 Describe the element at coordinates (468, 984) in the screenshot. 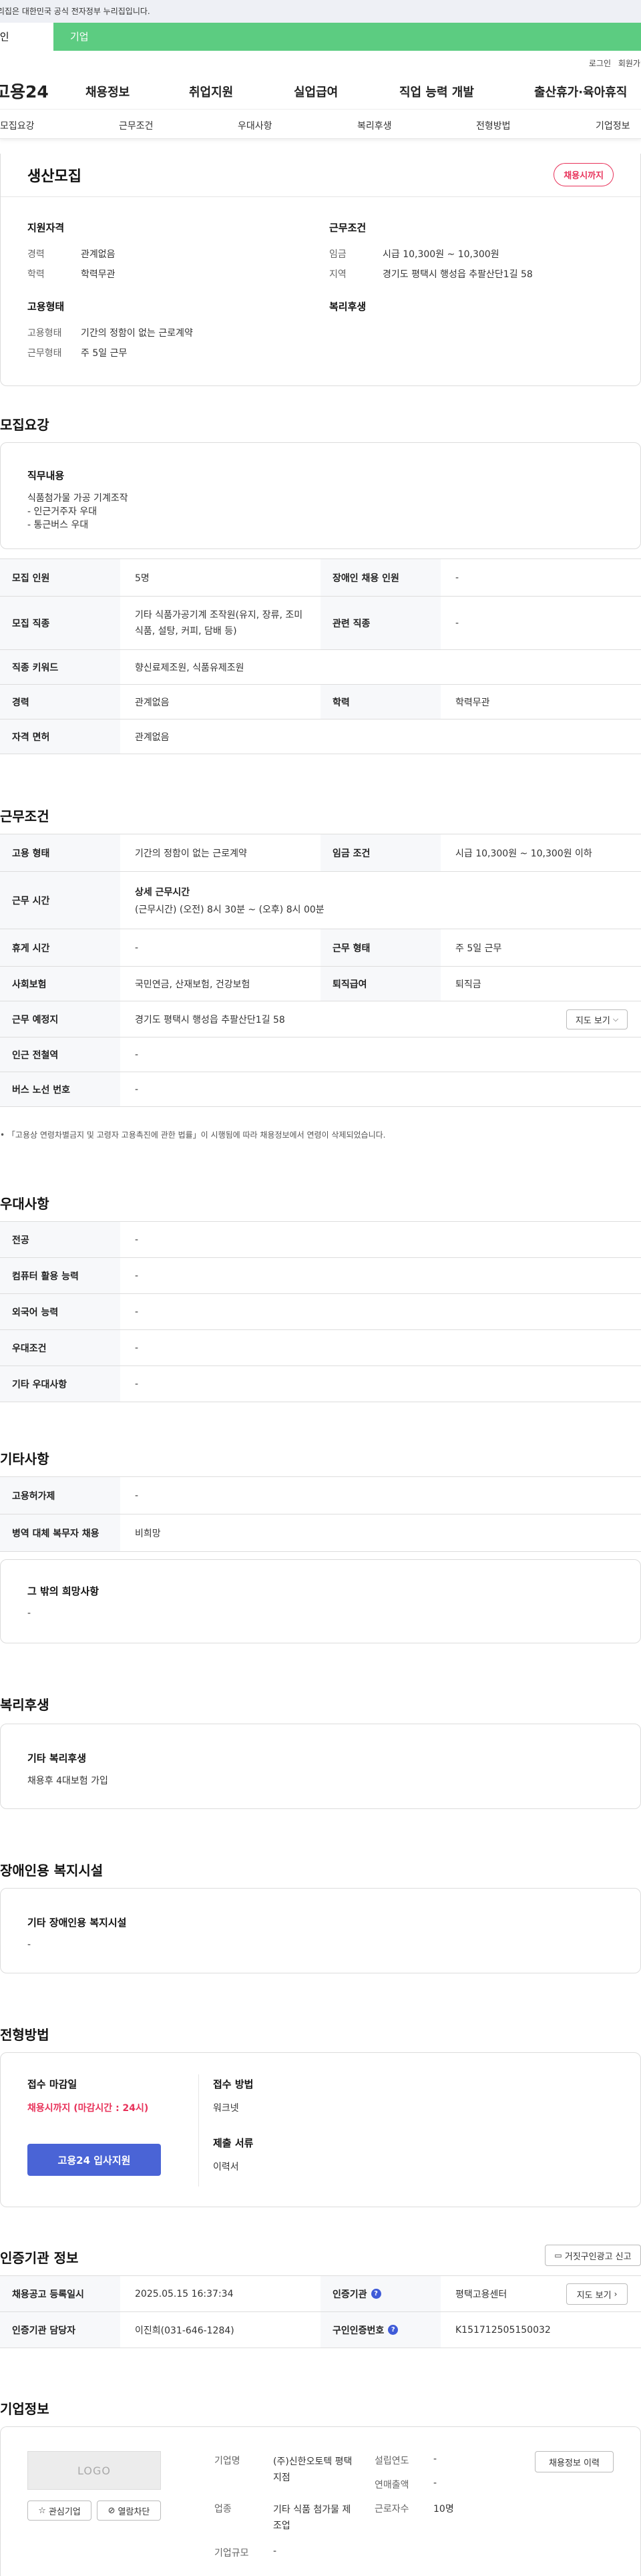

I see `retire-value: 퇴직금` at that location.